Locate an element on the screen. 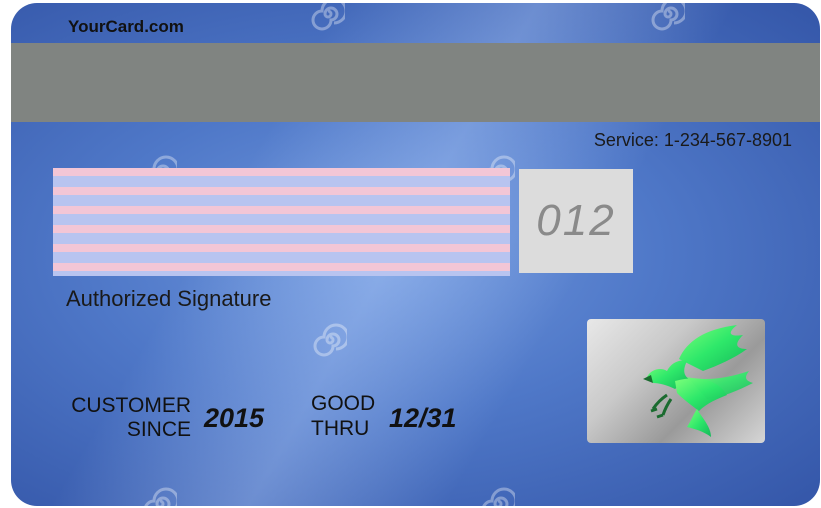  signature-label: Authorized Signature is located at coordinates (169, 298).